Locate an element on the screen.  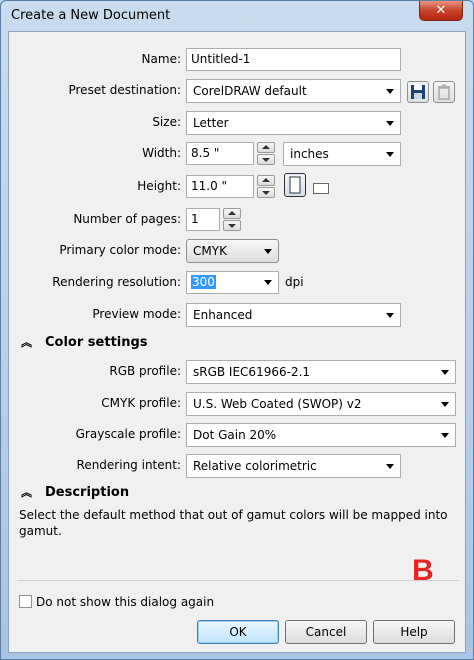
pages-row: Number of pages: 1 is located at coordinates (238, 220).